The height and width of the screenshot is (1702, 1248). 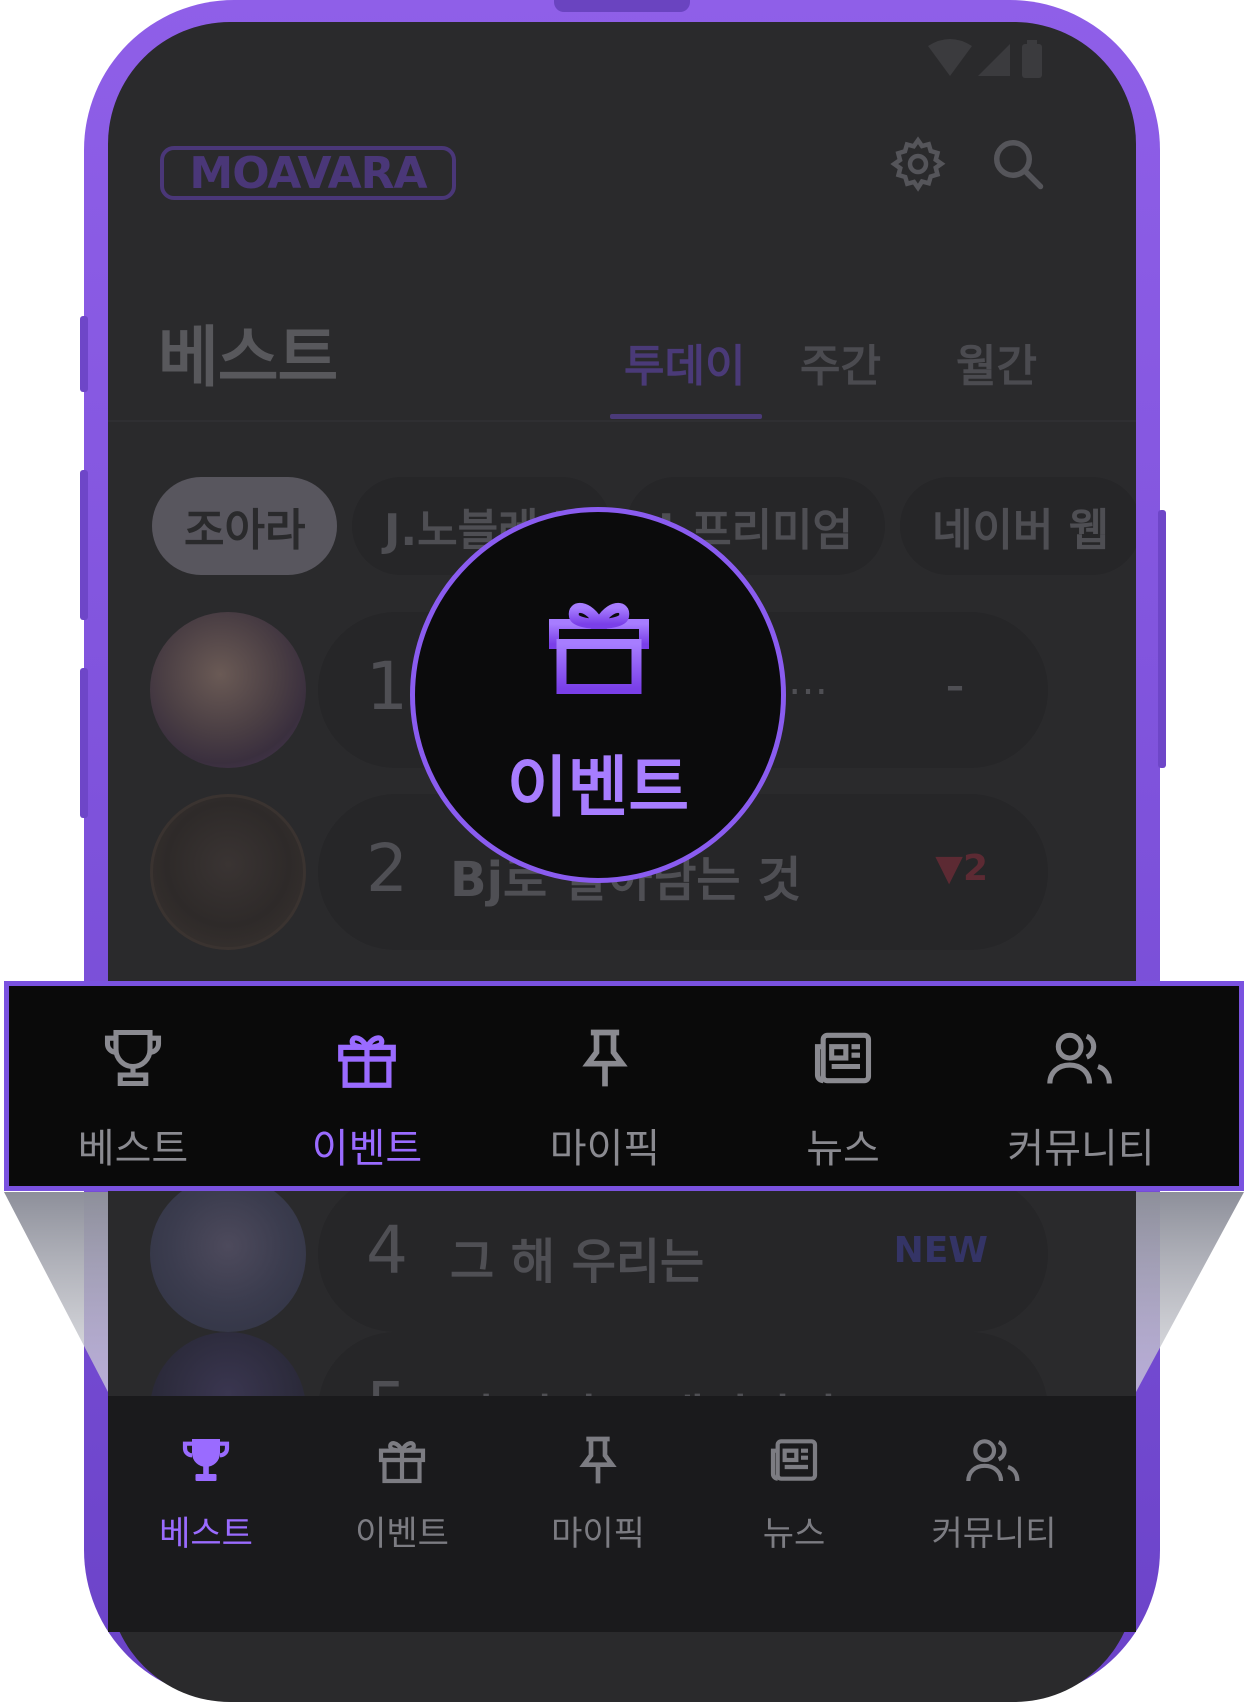 I want to click on nav-item-community: 커뮤니티, so click(x=994, y=1514).